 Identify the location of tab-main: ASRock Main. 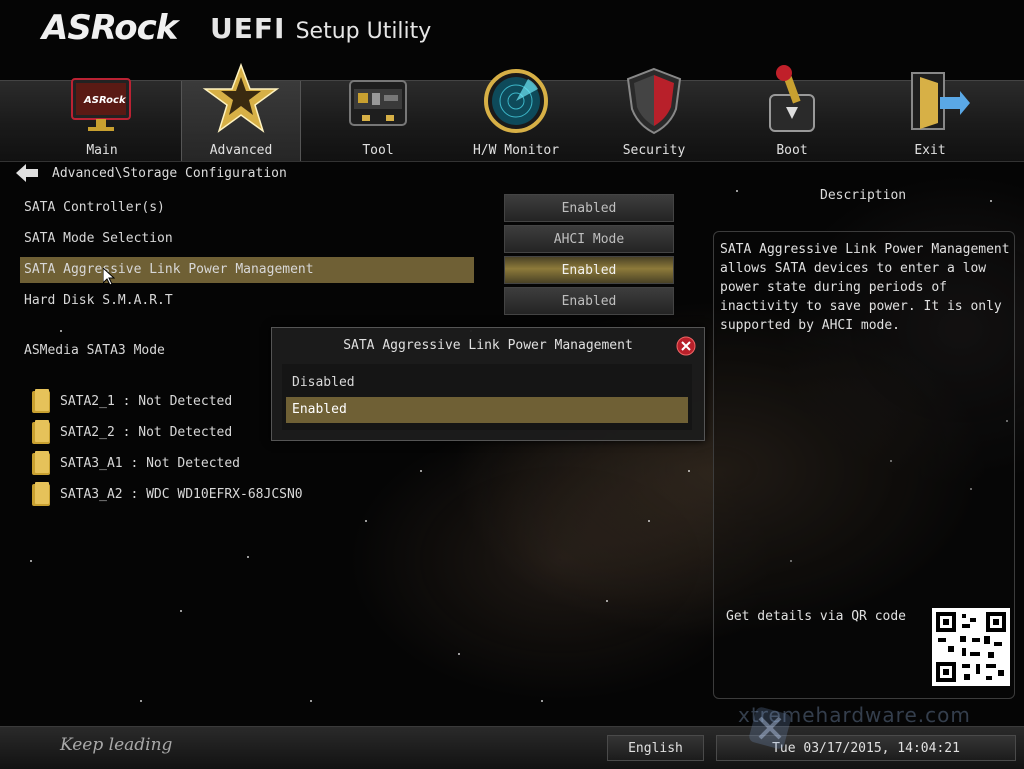
(102, 119).